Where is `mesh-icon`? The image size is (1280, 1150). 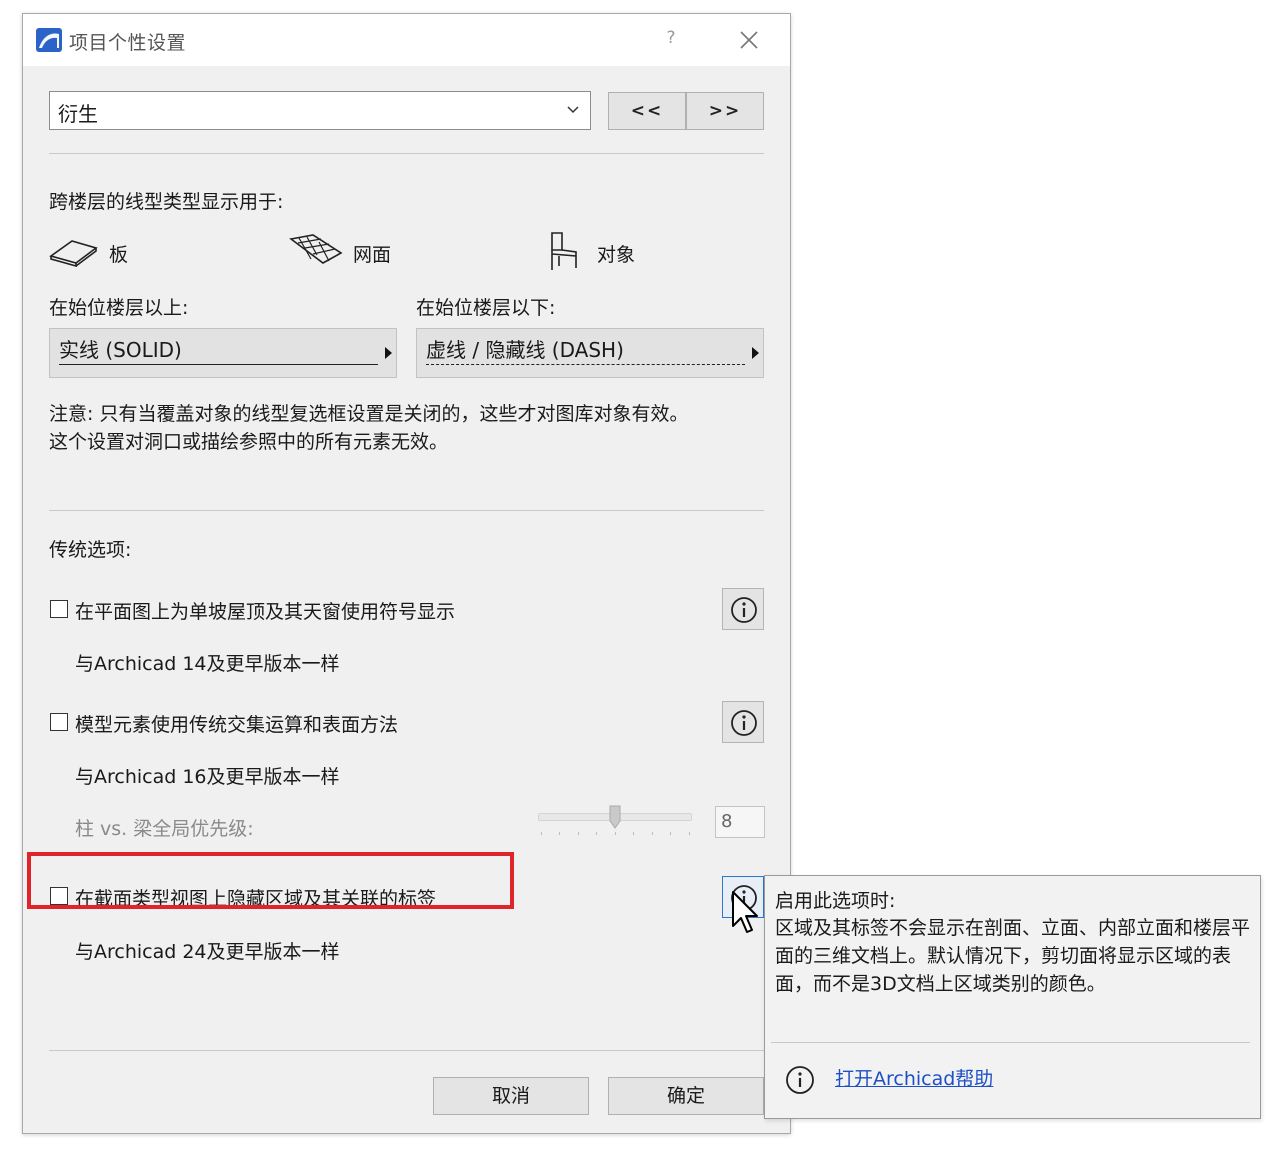 mesh-icon is located at coordinates (316, 249).